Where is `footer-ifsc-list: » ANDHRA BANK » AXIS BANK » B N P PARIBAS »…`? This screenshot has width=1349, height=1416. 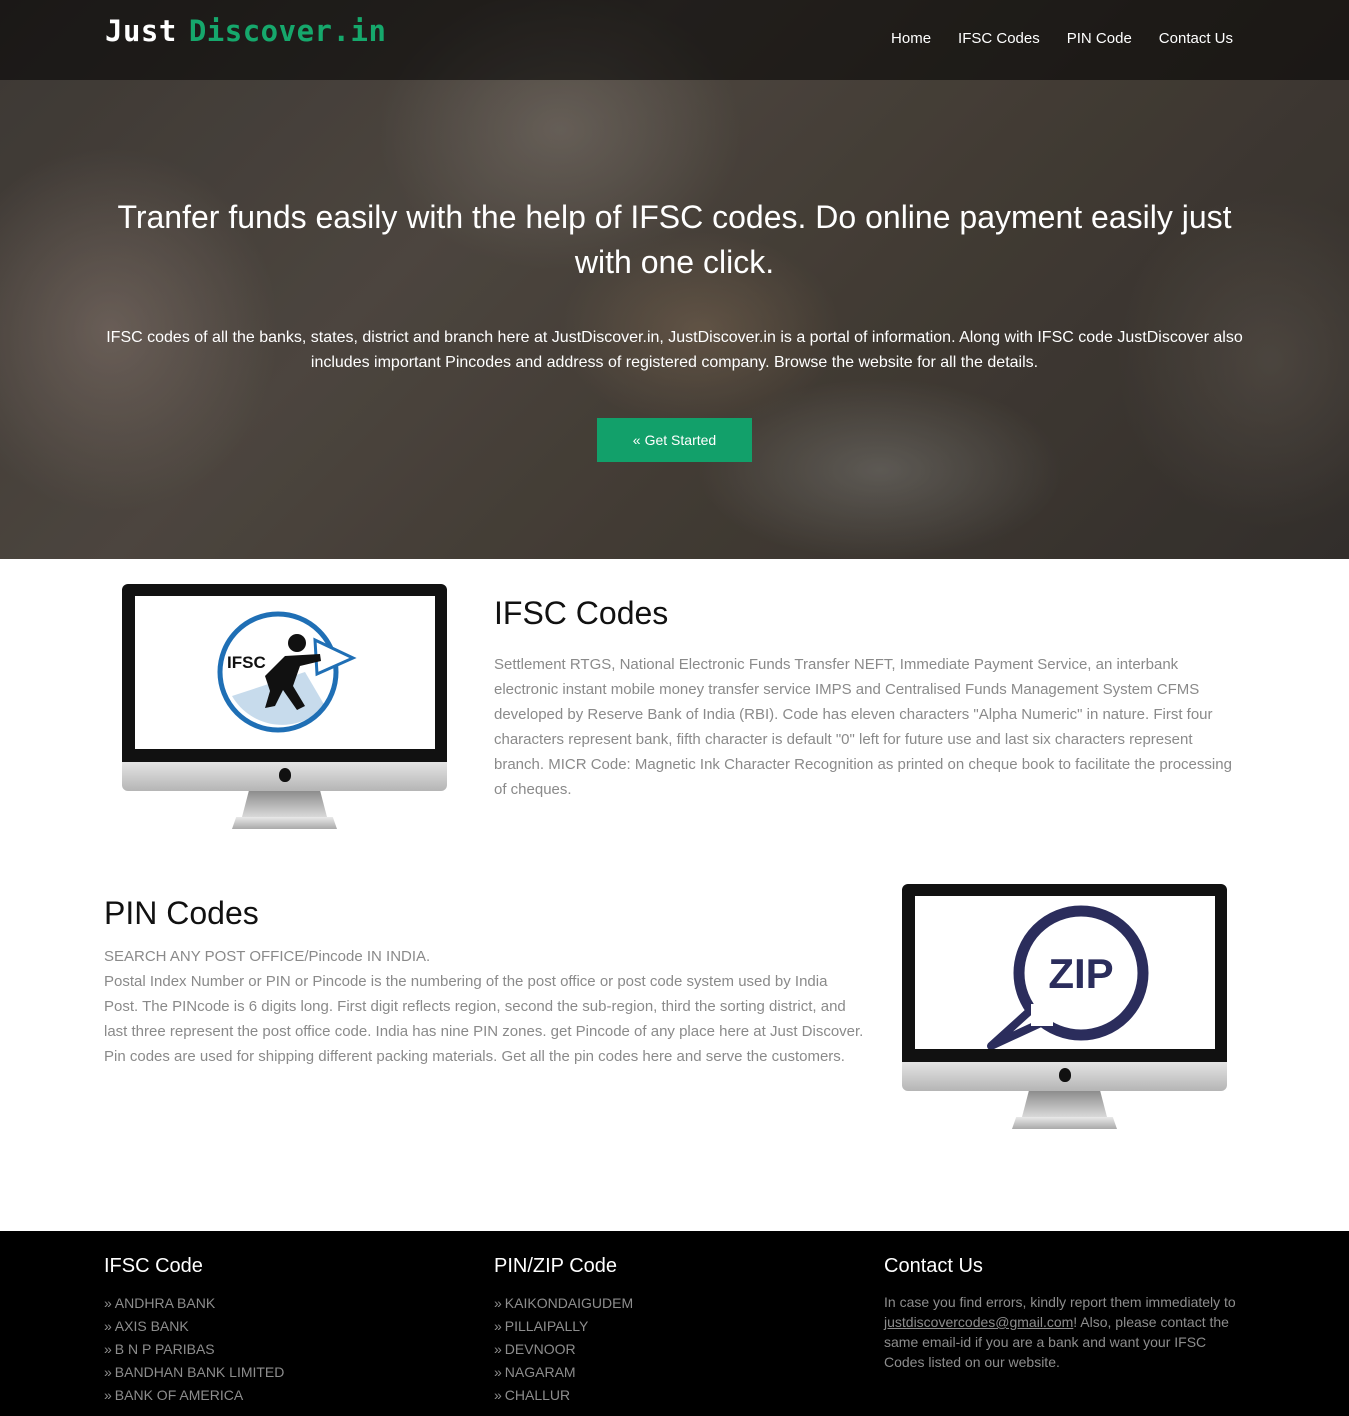
footer-ifsc-list: » ANDHRA BANK » AXIS BANK » B N P PARIBAS »… is located at coordinates (194, 1349).